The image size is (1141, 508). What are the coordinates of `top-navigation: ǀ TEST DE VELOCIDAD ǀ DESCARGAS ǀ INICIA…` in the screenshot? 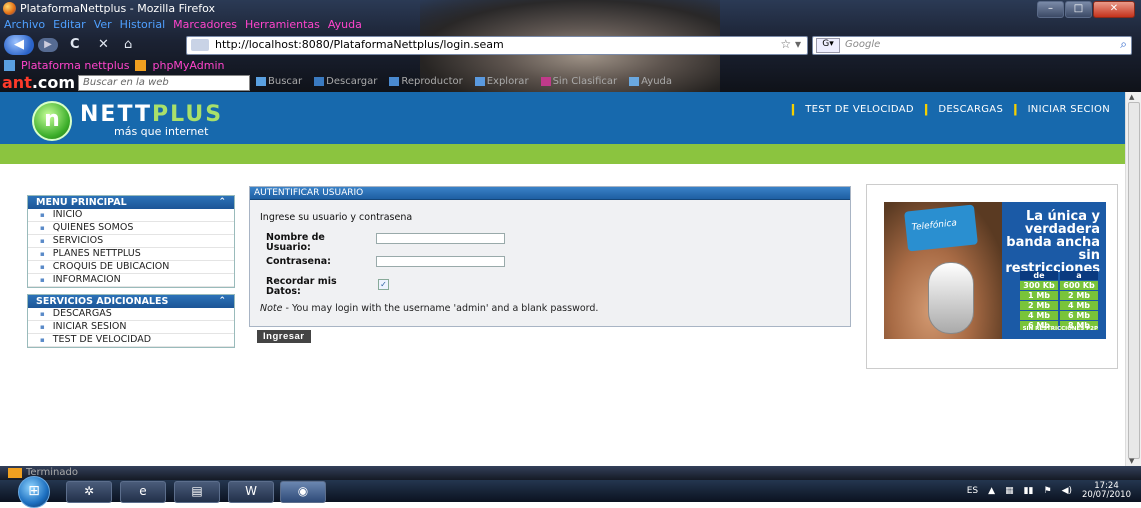 It's located at (950, 109).